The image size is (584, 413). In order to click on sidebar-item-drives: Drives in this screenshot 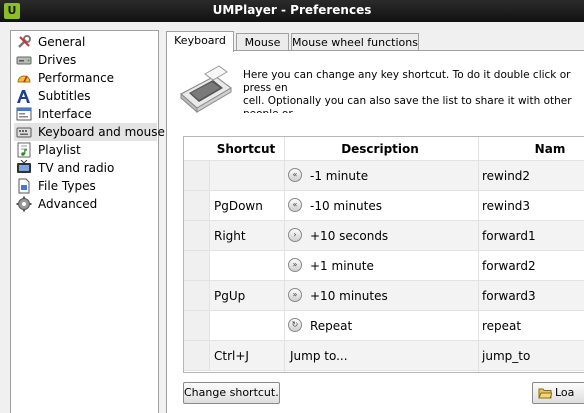, I will do `click(85, 60)`.